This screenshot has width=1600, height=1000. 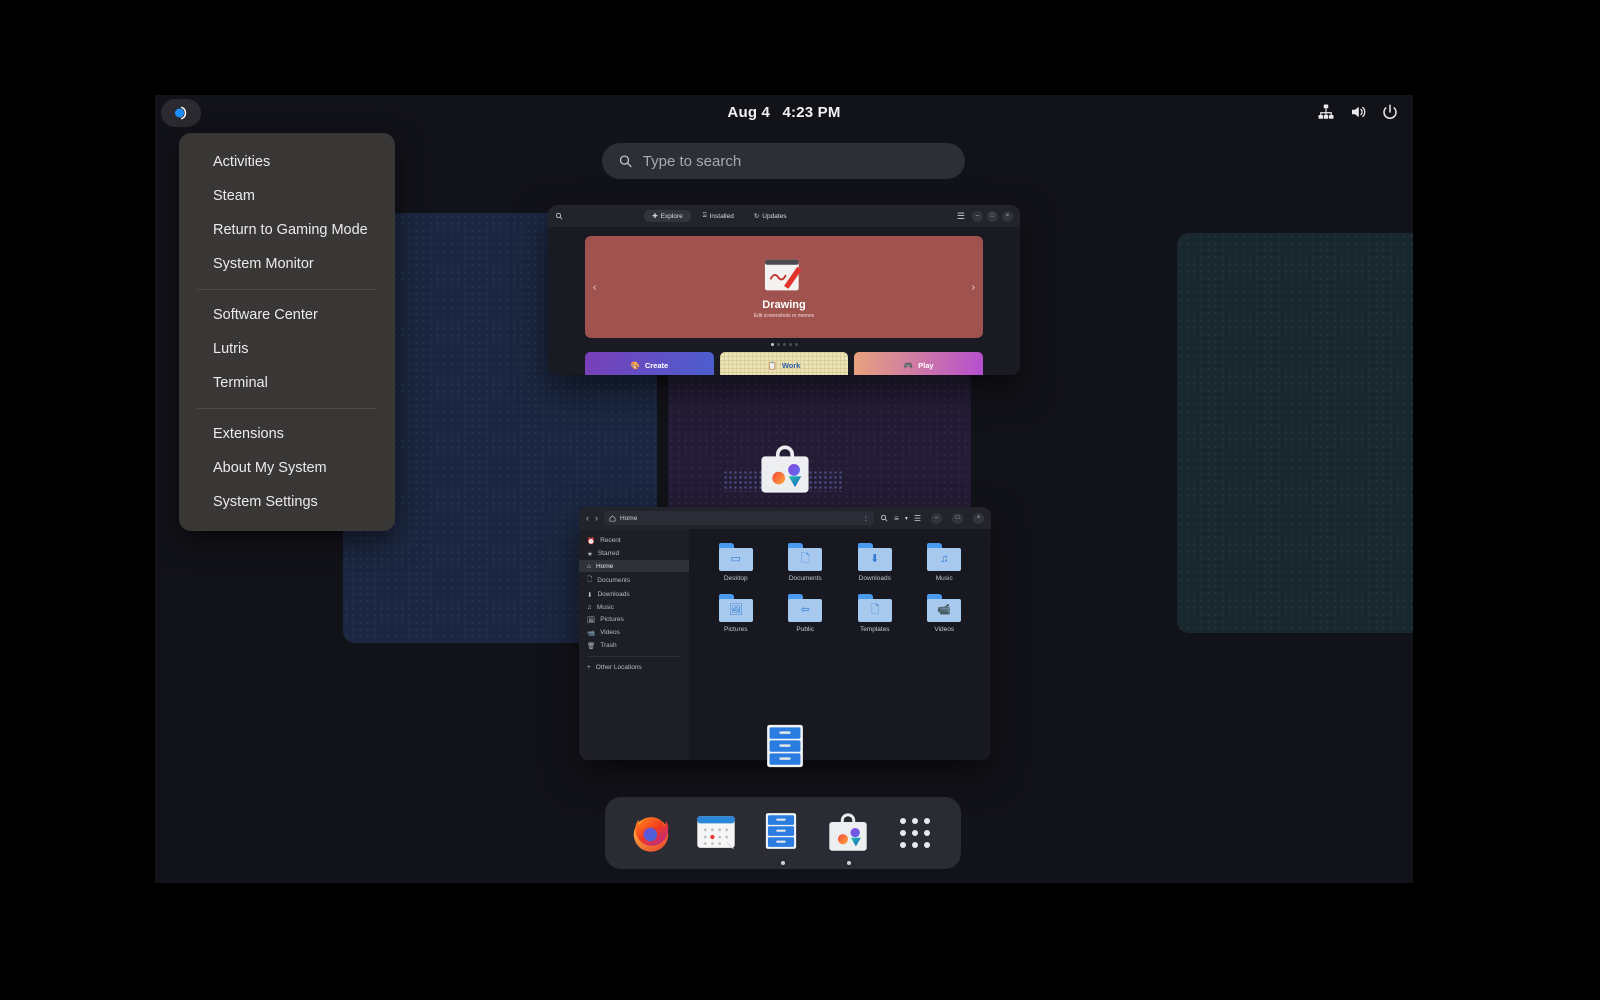 What do you see at coordinates (634, 580) in the screenshot?
I see `sidebar-item-documents: 🗋 Documents` at bounding box center [634, 580].